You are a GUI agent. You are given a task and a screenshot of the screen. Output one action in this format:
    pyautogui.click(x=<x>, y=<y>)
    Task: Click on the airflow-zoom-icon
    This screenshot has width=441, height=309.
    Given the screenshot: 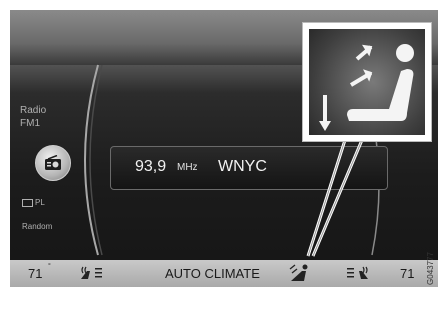 What is the action you would take?
    pyautogui.click(x=366, y=87)
    